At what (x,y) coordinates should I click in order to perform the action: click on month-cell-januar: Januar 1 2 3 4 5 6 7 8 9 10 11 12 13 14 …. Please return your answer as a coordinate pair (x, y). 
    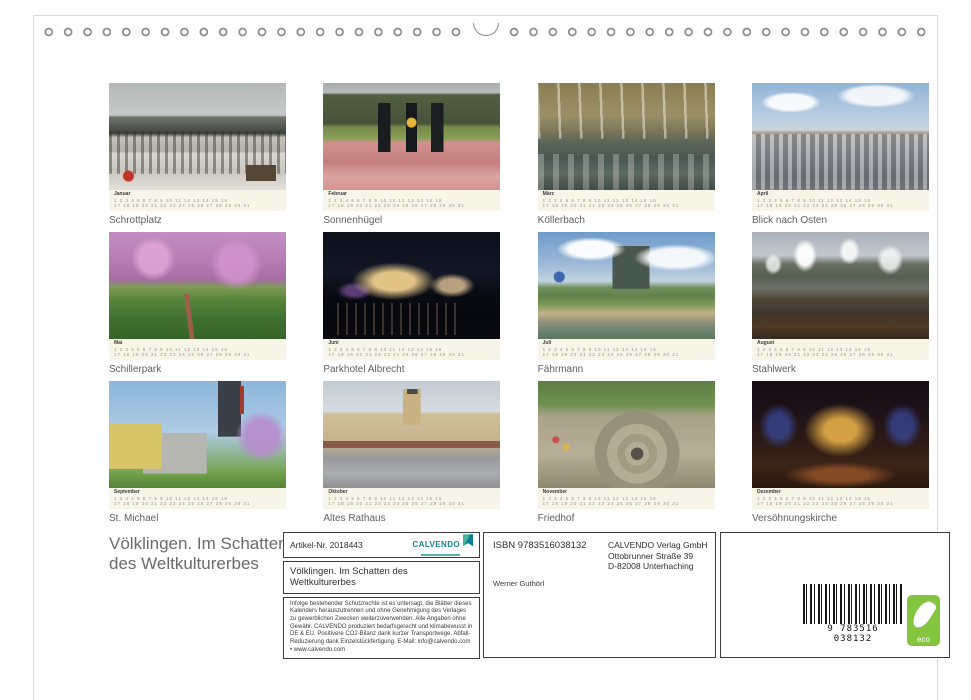
    Looking at the image, I should click on (197, 154).